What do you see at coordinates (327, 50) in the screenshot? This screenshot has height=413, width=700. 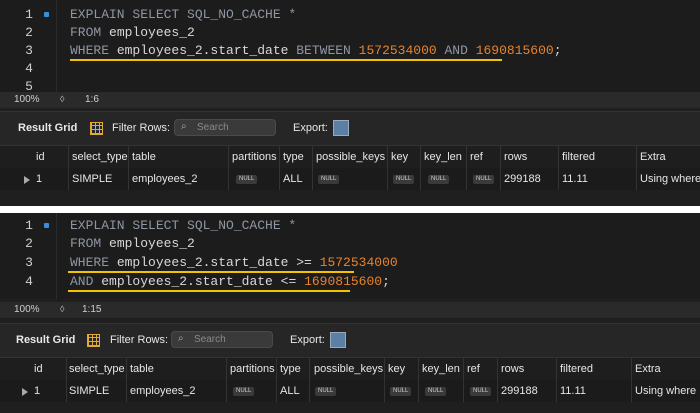 I see `code-token: BETWEEN` at bounding box center [327, 50].